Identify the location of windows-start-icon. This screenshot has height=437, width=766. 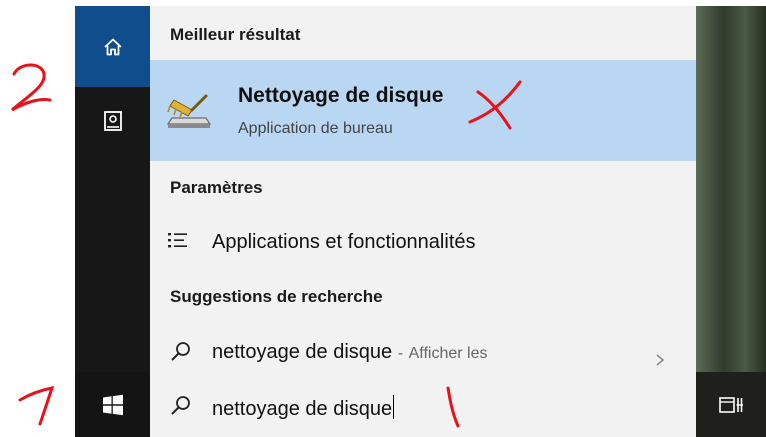
(112, 404).